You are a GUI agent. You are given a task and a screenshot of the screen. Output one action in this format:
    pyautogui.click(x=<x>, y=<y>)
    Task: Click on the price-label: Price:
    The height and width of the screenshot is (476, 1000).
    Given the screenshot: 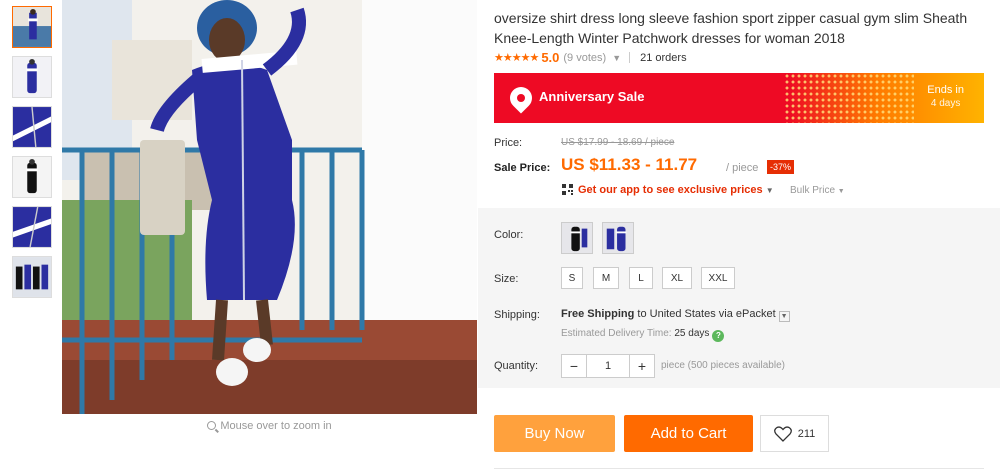 What is the action you would take?
    pyautogui.click(x=508, y=143)
    